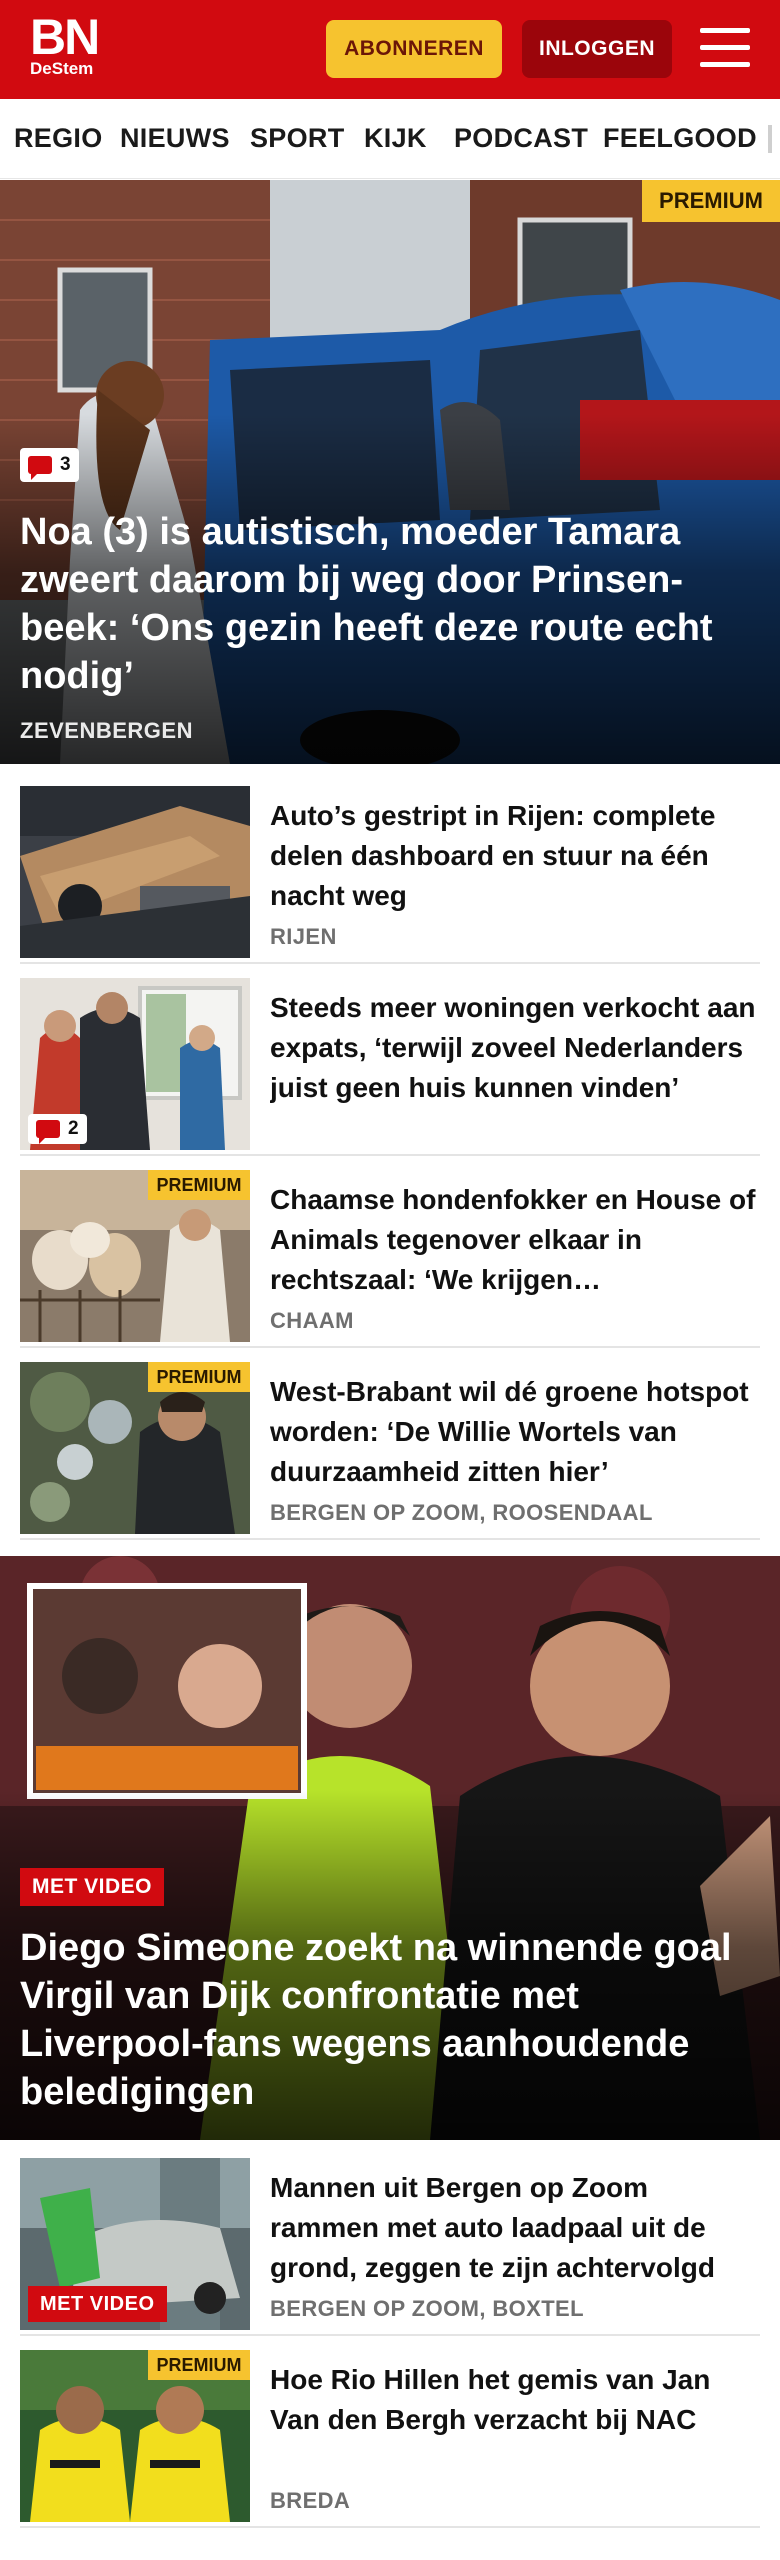  What do you see at coordinates (461, 1512) in the screenshot?
I see `article-location: BERGEN OP ZOOM, ROOSENDAAL` at bounding box center [461, 1512].